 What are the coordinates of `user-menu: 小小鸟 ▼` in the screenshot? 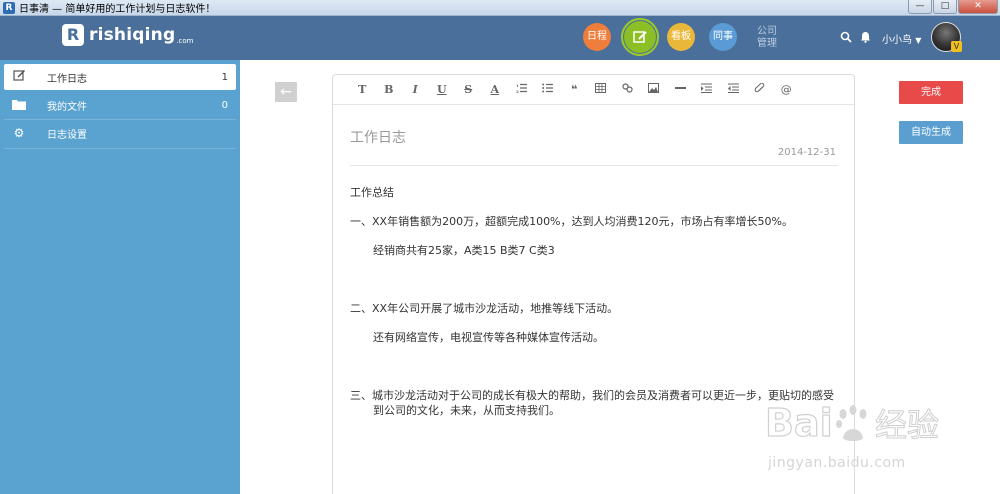 It's located at (901, 38).